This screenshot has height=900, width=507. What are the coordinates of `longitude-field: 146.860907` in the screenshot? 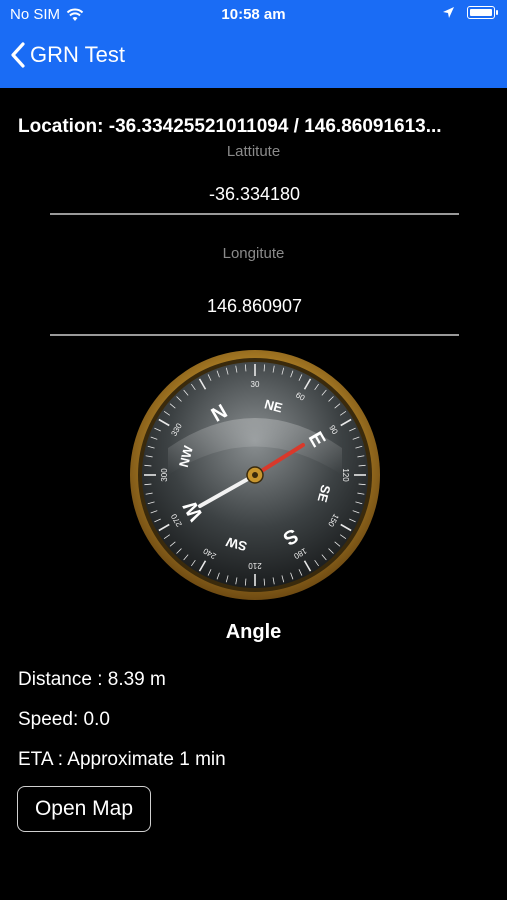 It's located at (254, 306).